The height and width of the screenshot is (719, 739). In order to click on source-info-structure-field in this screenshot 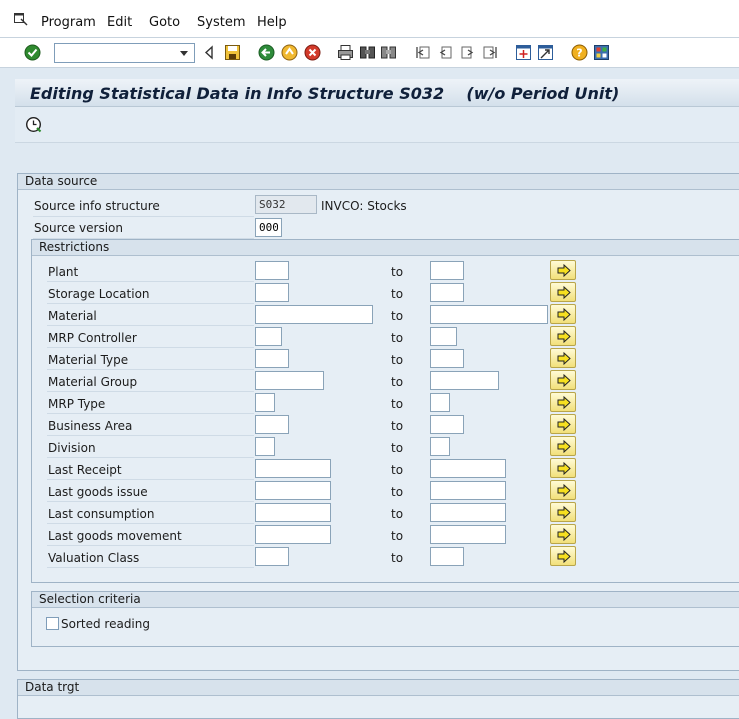, I will do `click(286, 204)`.